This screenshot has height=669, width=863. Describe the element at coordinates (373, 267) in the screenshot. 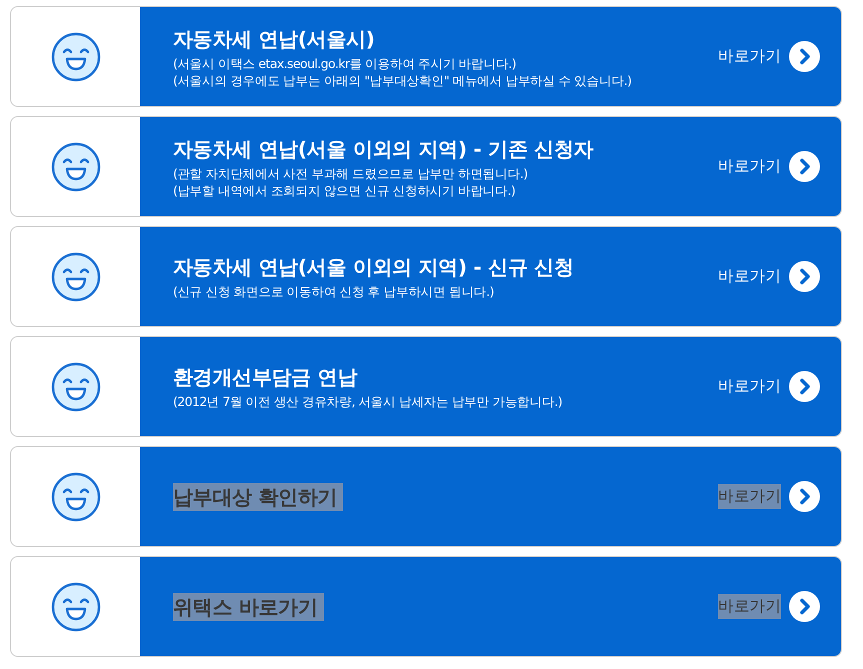

I see `card-title: 자동차세 연납(서울 이외의 지역) - 신규 신청` at that location.